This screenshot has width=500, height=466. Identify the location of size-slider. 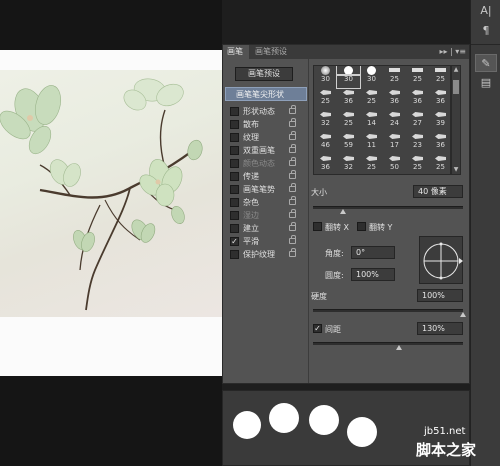
(388, 207).